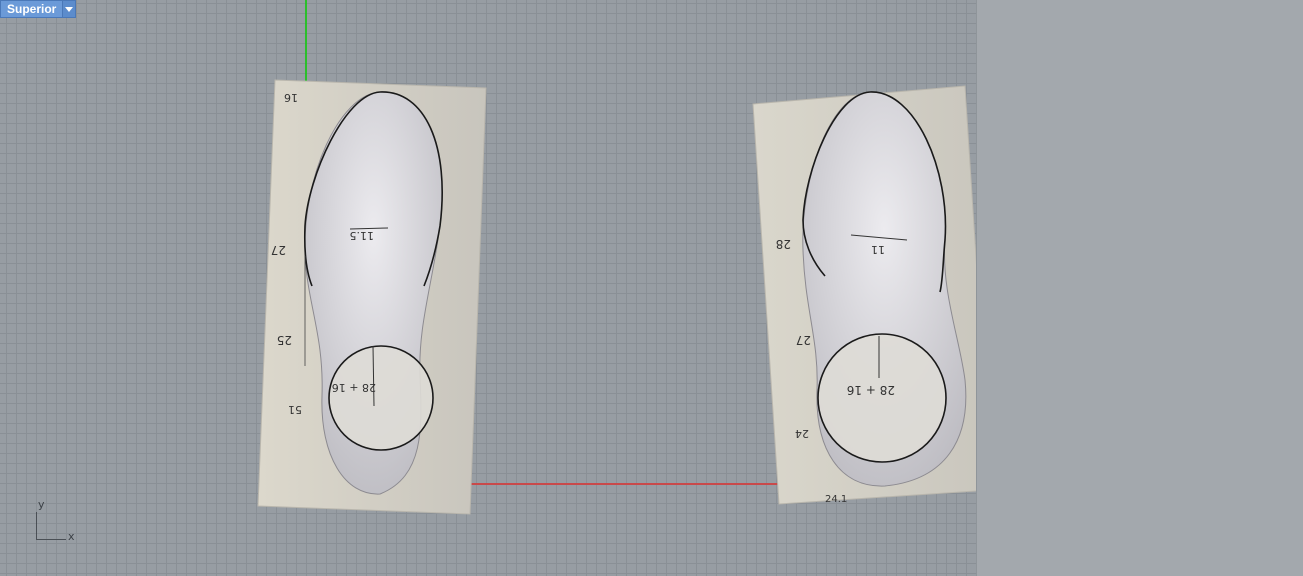  I want to click on axis-label-y: y, so click(41, 504).